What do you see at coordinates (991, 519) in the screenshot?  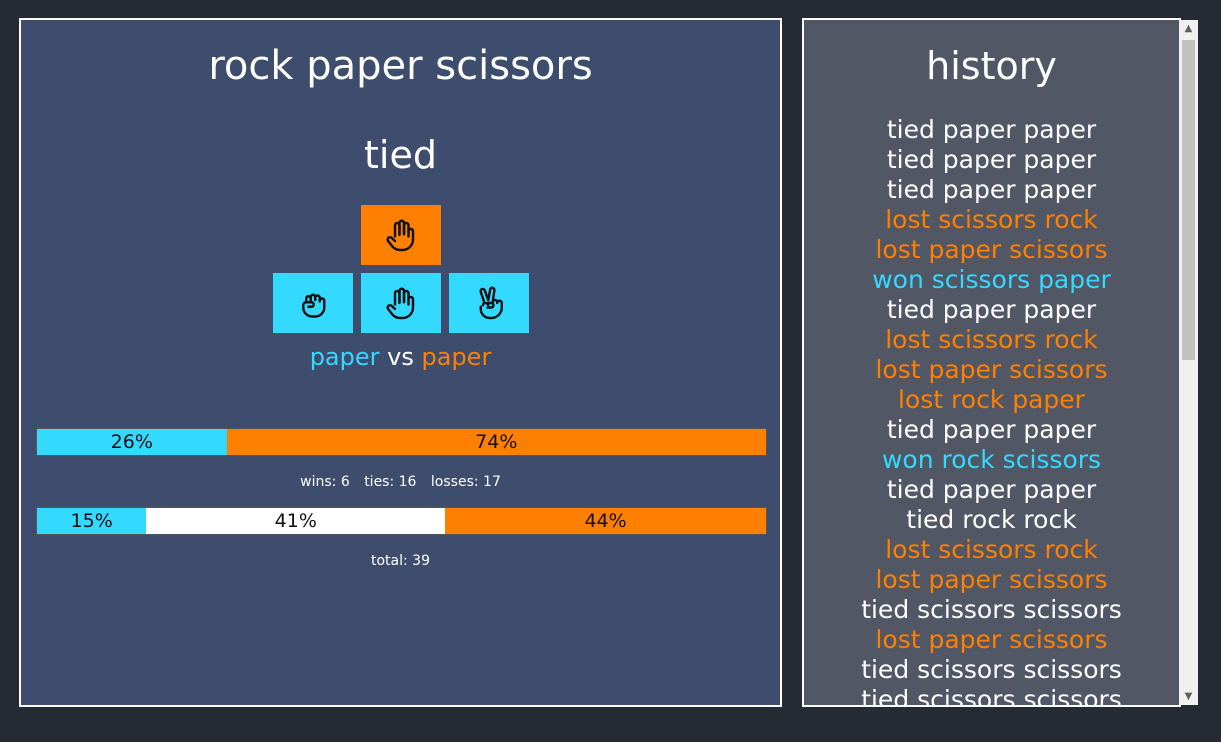 I see `history-item: tied rock rock` at bounding box center [991, 519].